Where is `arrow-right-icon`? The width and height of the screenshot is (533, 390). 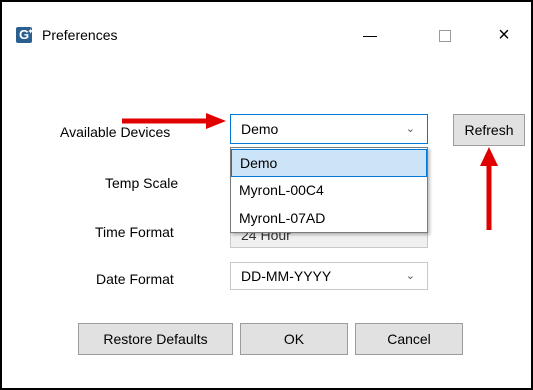 arrow-right-icon is located at coordinates (174, 121).